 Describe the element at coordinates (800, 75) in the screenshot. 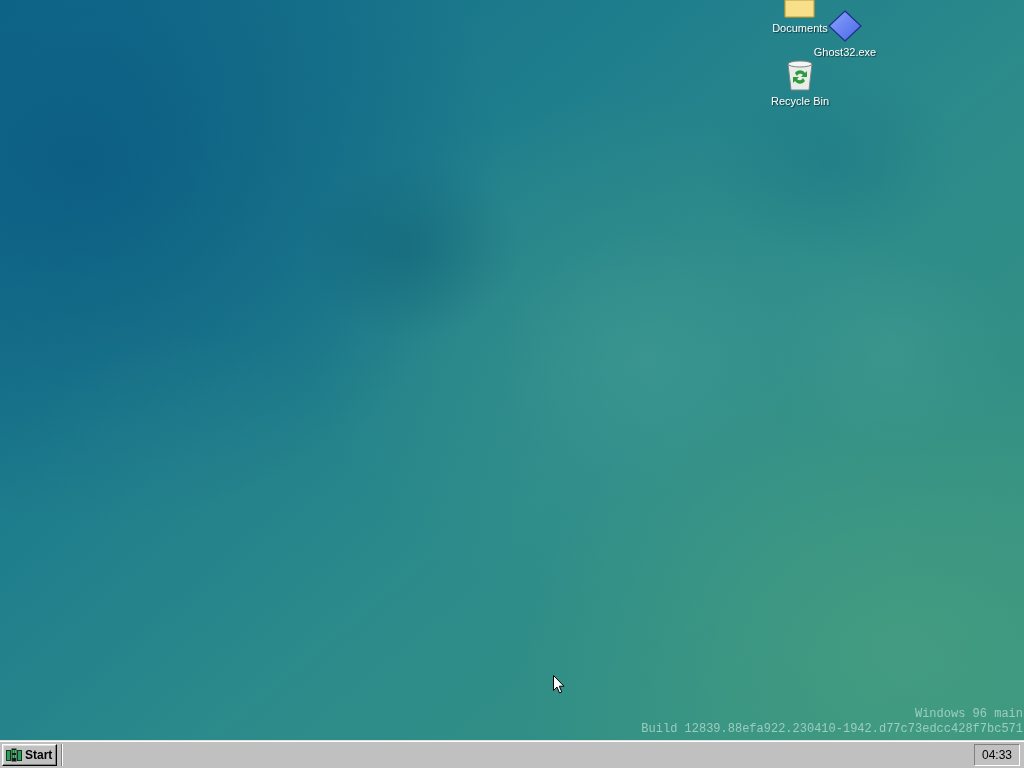

I see `recycle-bin-icon` at that location.